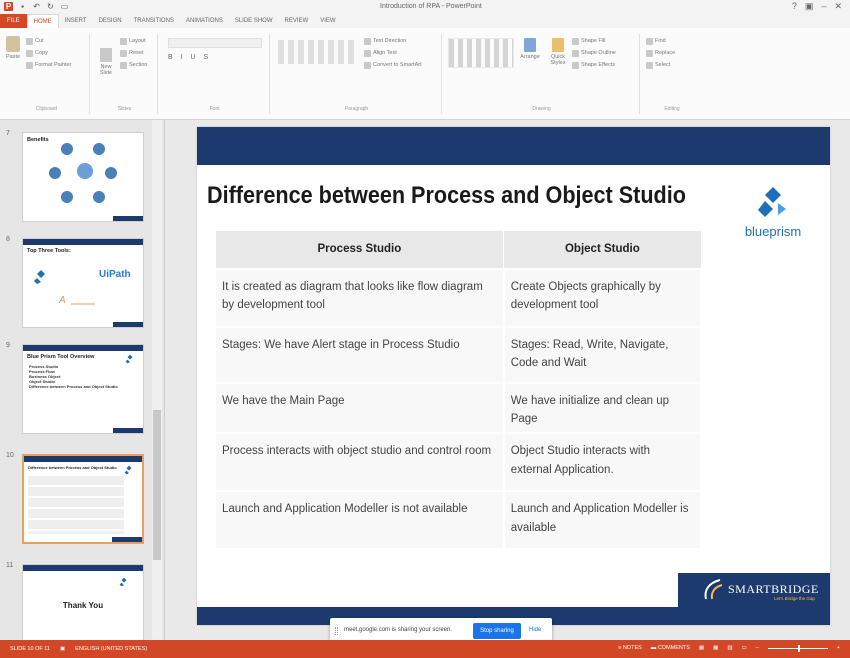  I want to click on tab-animations: ANIMATIONS, so click(204, 21).